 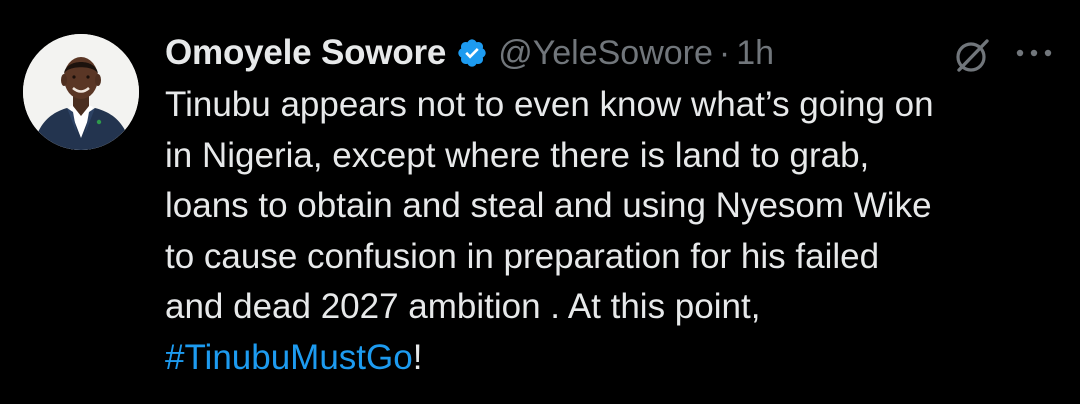 What do you see at coordinates (305, 53) in the screenshot?
I see `display-name: Omoyele Sowore` at bounding box center [305, 53].